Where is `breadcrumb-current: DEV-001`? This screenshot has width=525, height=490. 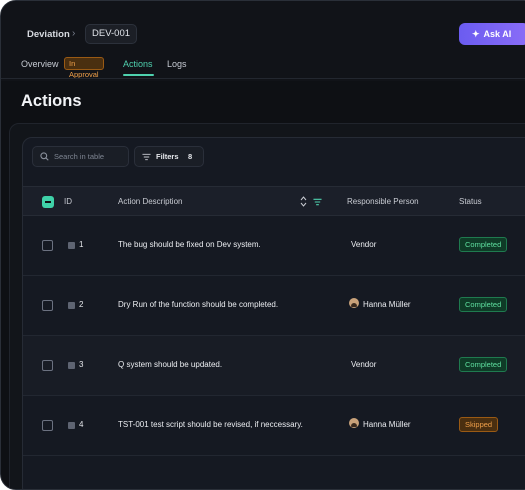 breadcrumb-current: DEV-001 is located at coordinates (111, 34).